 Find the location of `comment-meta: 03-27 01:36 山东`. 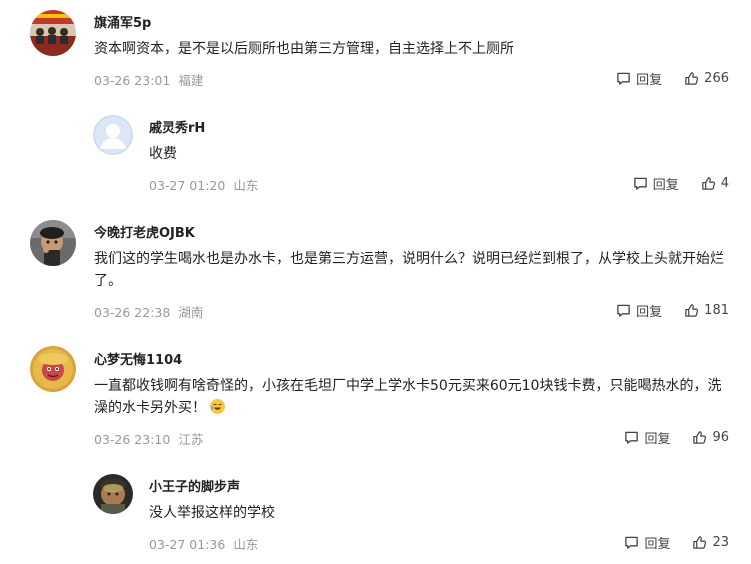

comment-meta: 03-27 01:36 山东 is located at coordinates (203, 543).